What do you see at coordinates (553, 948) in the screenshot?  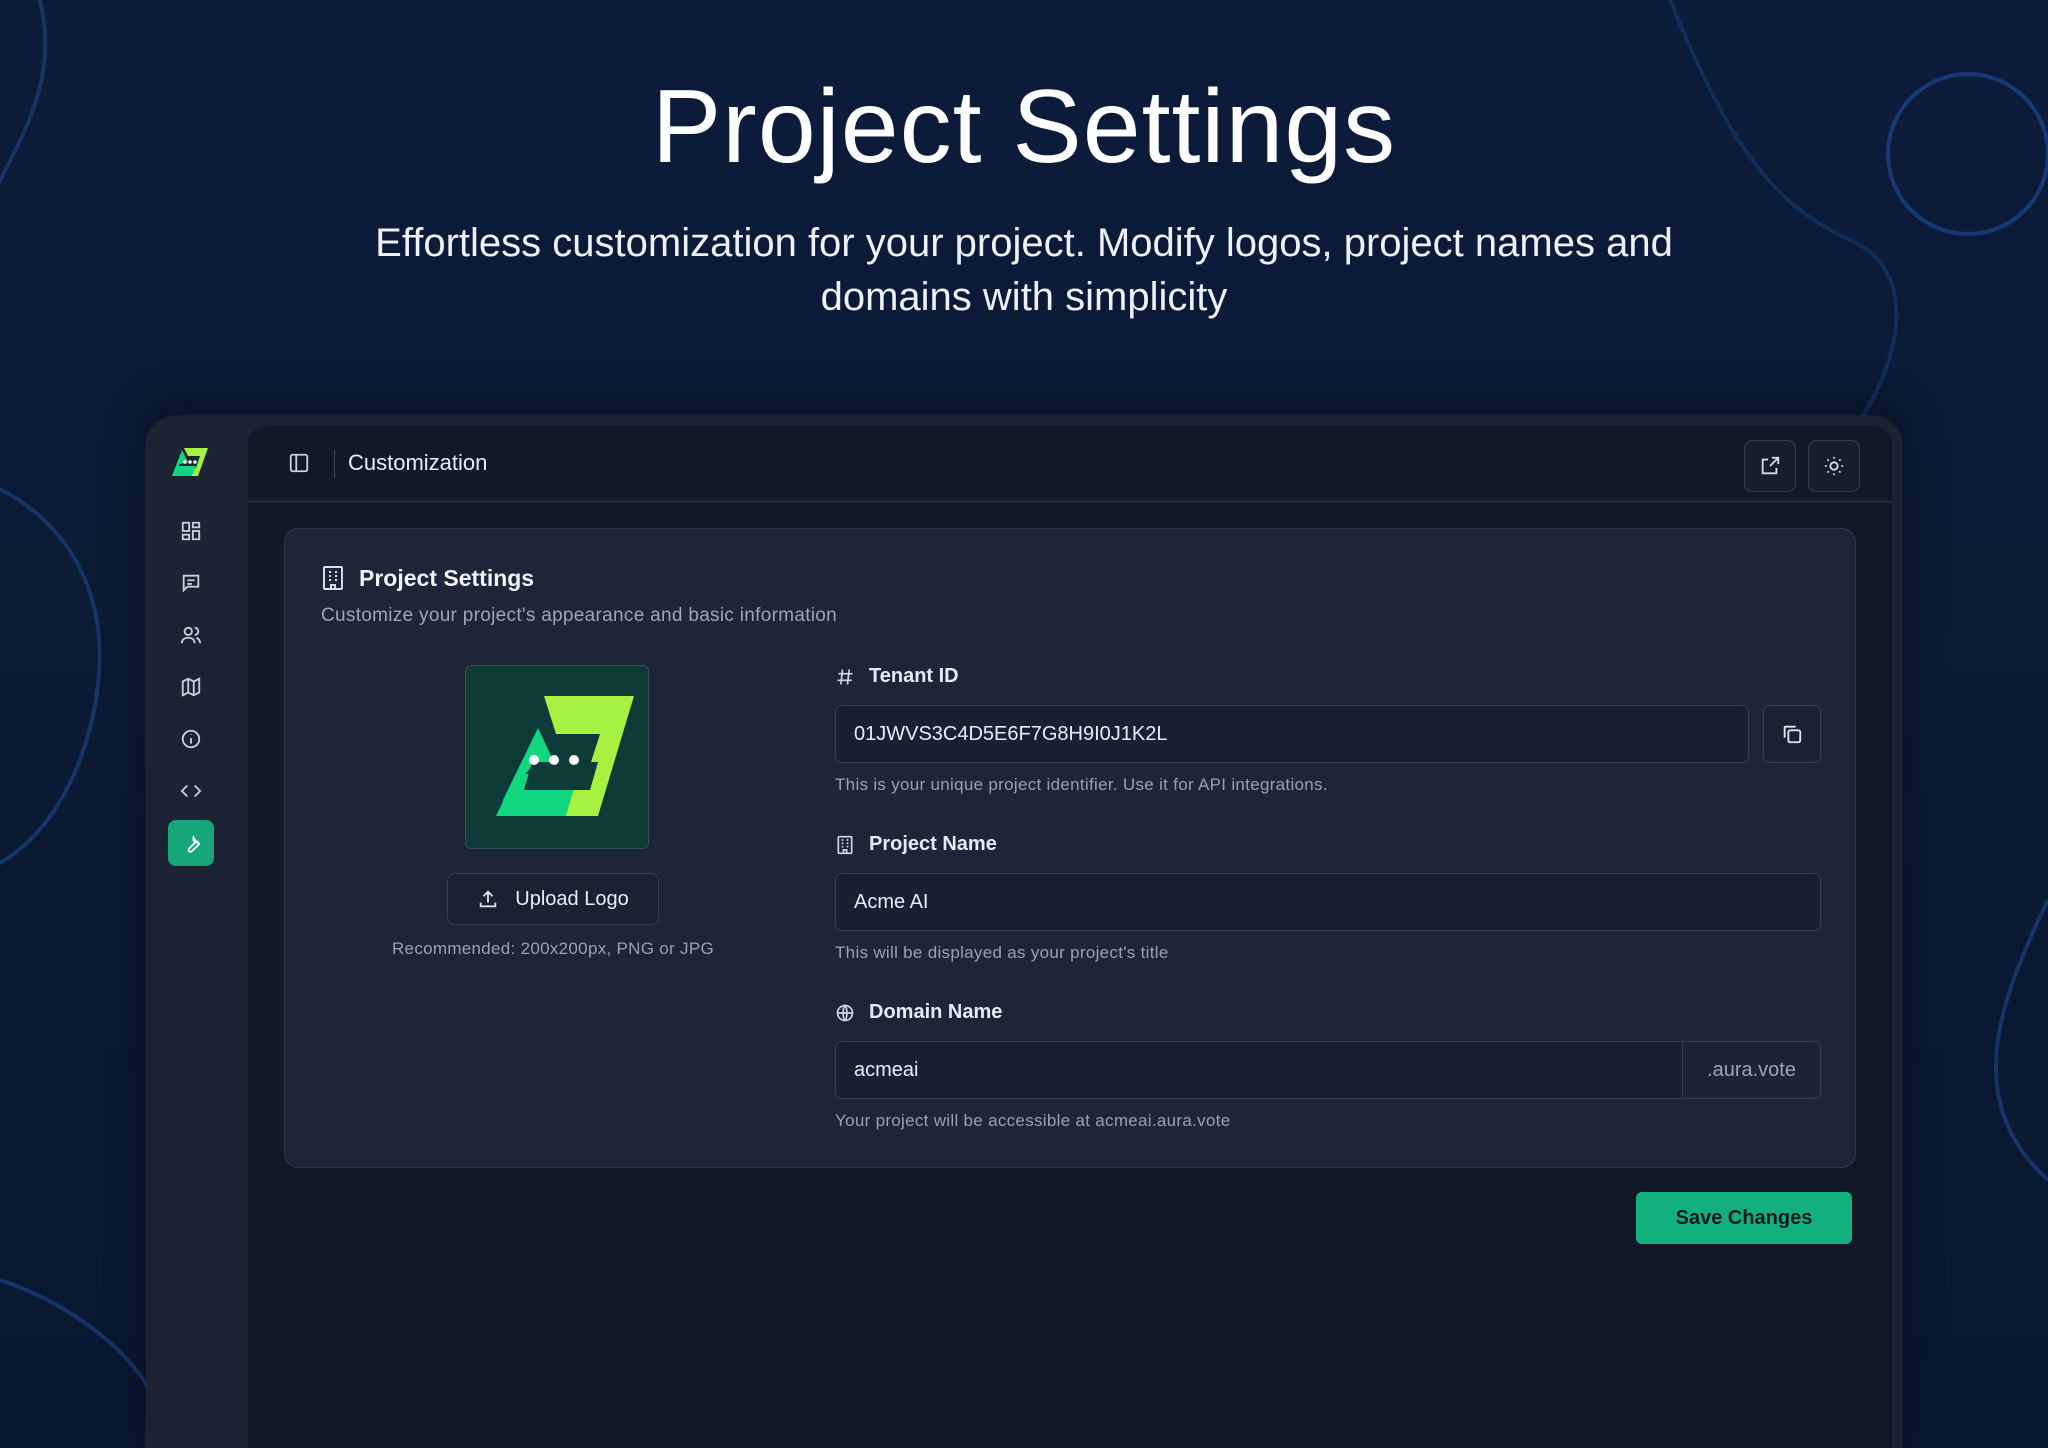 I see `upload-hint: Recommended: 200x200px, PNG or JPG` at bounding box center [553, 948].